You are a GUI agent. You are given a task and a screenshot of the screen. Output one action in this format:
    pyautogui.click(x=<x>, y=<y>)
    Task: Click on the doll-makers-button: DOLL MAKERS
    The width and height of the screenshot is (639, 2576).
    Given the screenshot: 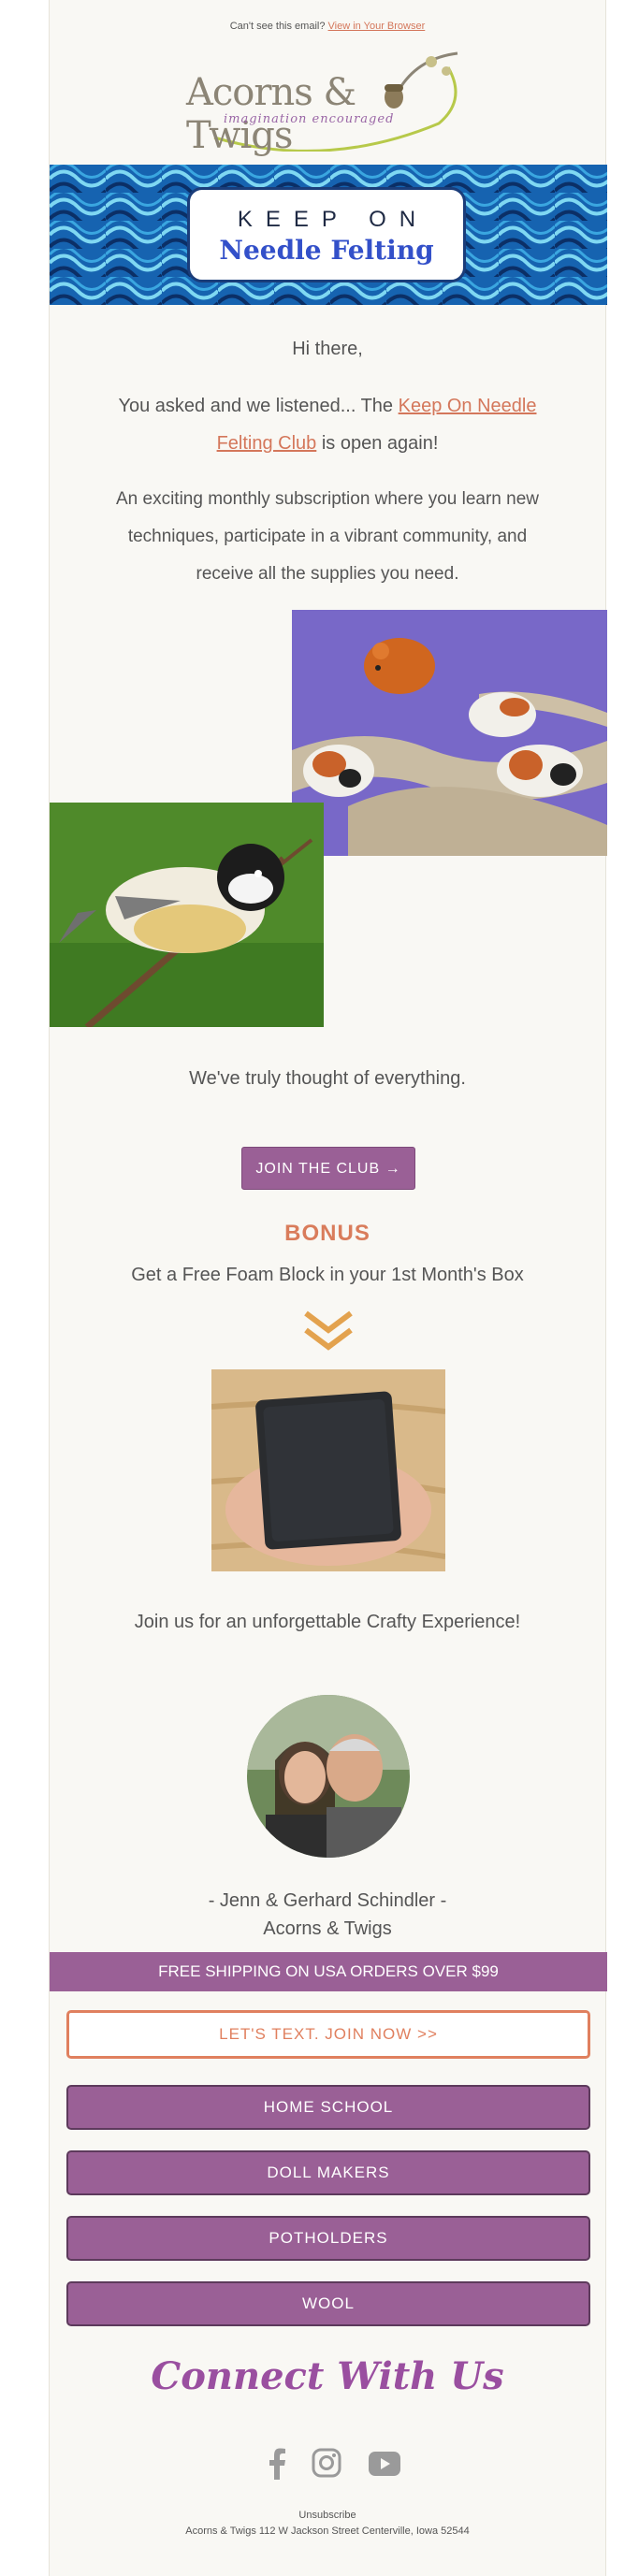 What is the action you would take?
    pyautogui.click(x=328, y=2172)
    